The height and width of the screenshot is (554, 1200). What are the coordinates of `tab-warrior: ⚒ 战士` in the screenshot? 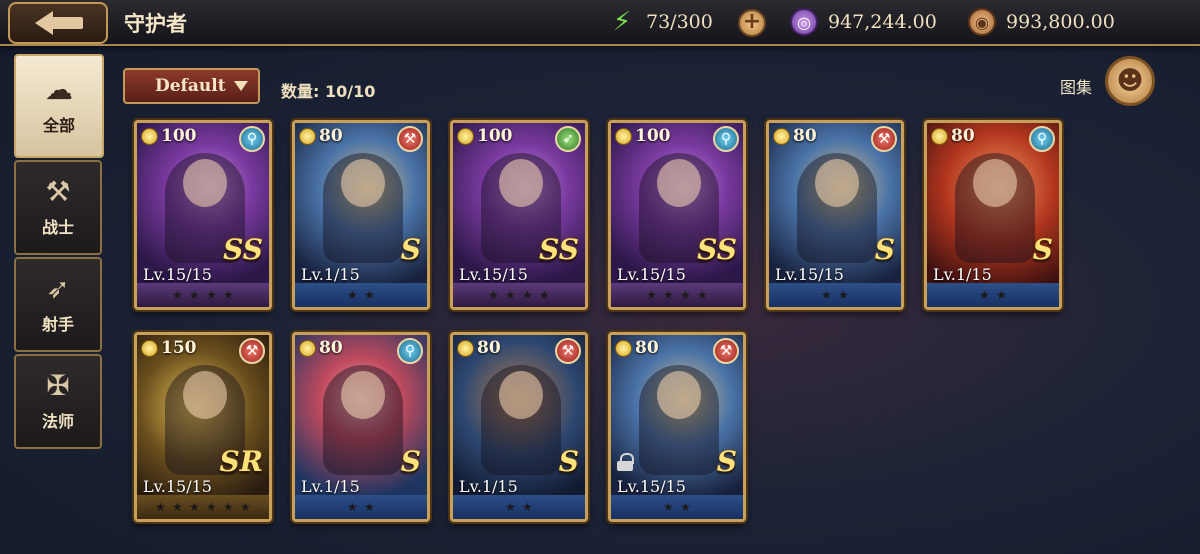 It's located at (58, 207).